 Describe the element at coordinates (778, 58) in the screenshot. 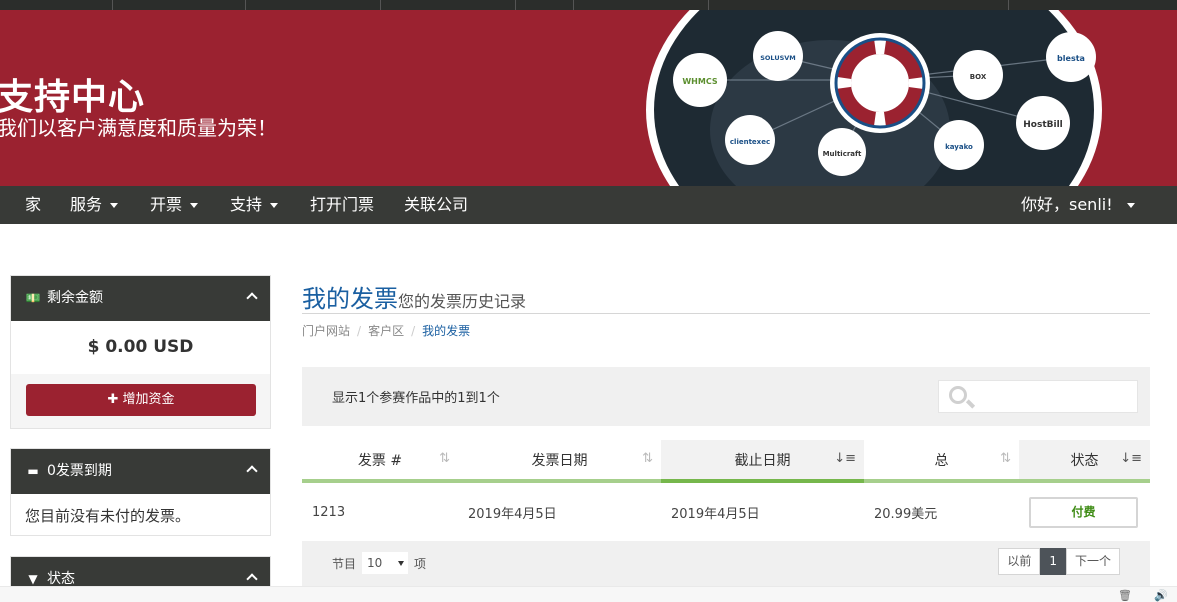

I see `solusvm-logo: SOLUSVM` at that location.